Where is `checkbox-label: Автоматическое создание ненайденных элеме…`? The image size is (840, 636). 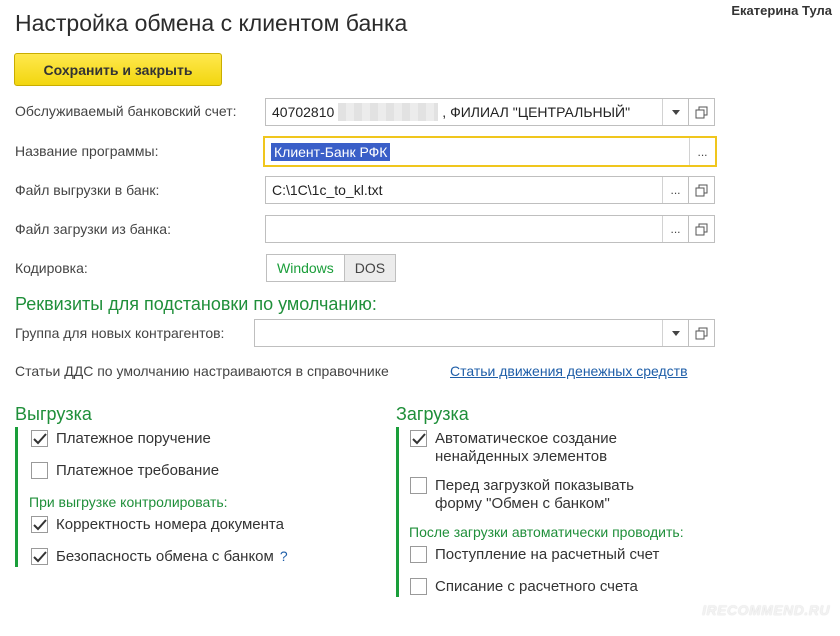
checkbox-label: Автоматическое создание ненайденных элеме… is located at coordinates (526, 448).